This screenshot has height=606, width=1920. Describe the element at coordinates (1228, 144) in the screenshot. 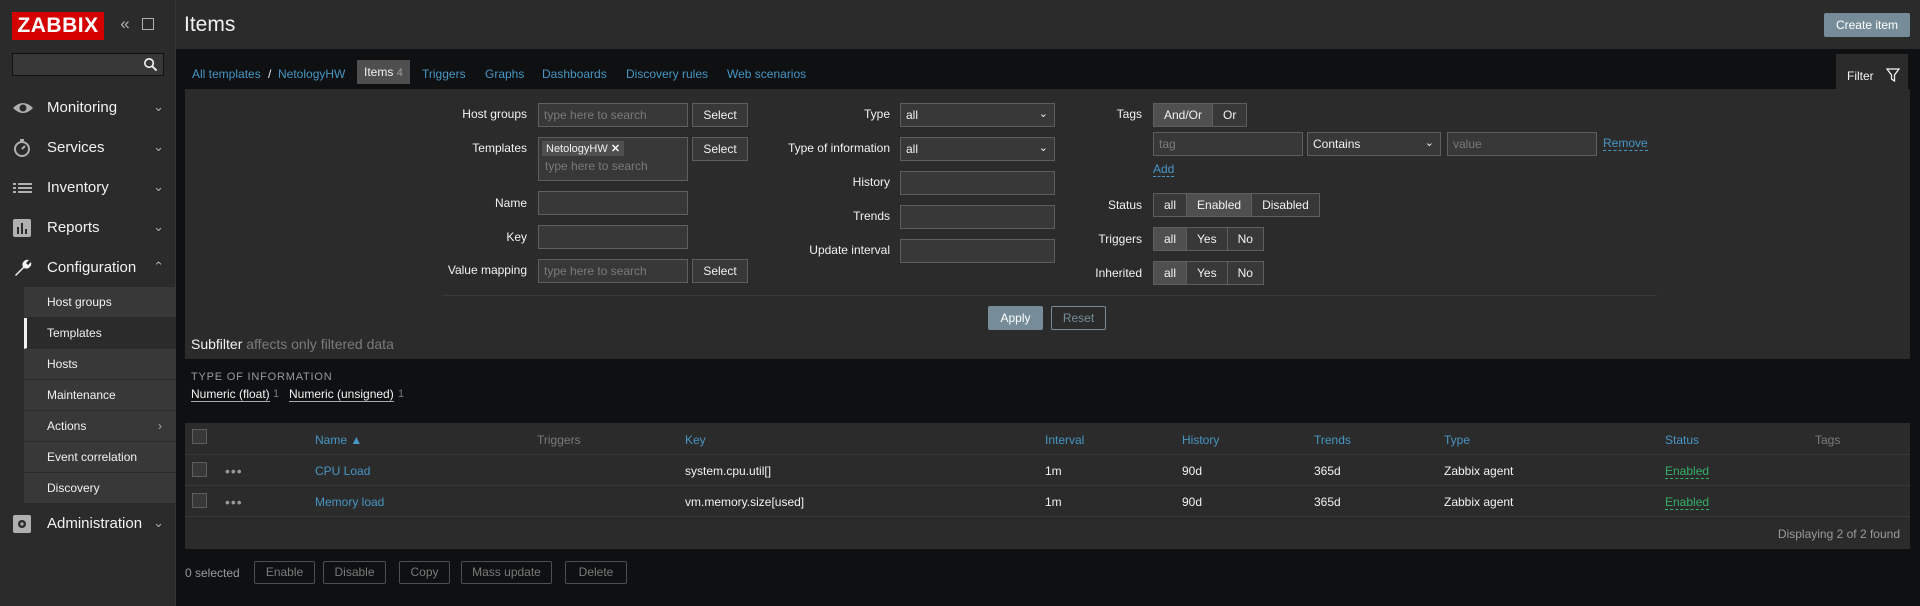

I see `tag-name-input: tag` at that location.